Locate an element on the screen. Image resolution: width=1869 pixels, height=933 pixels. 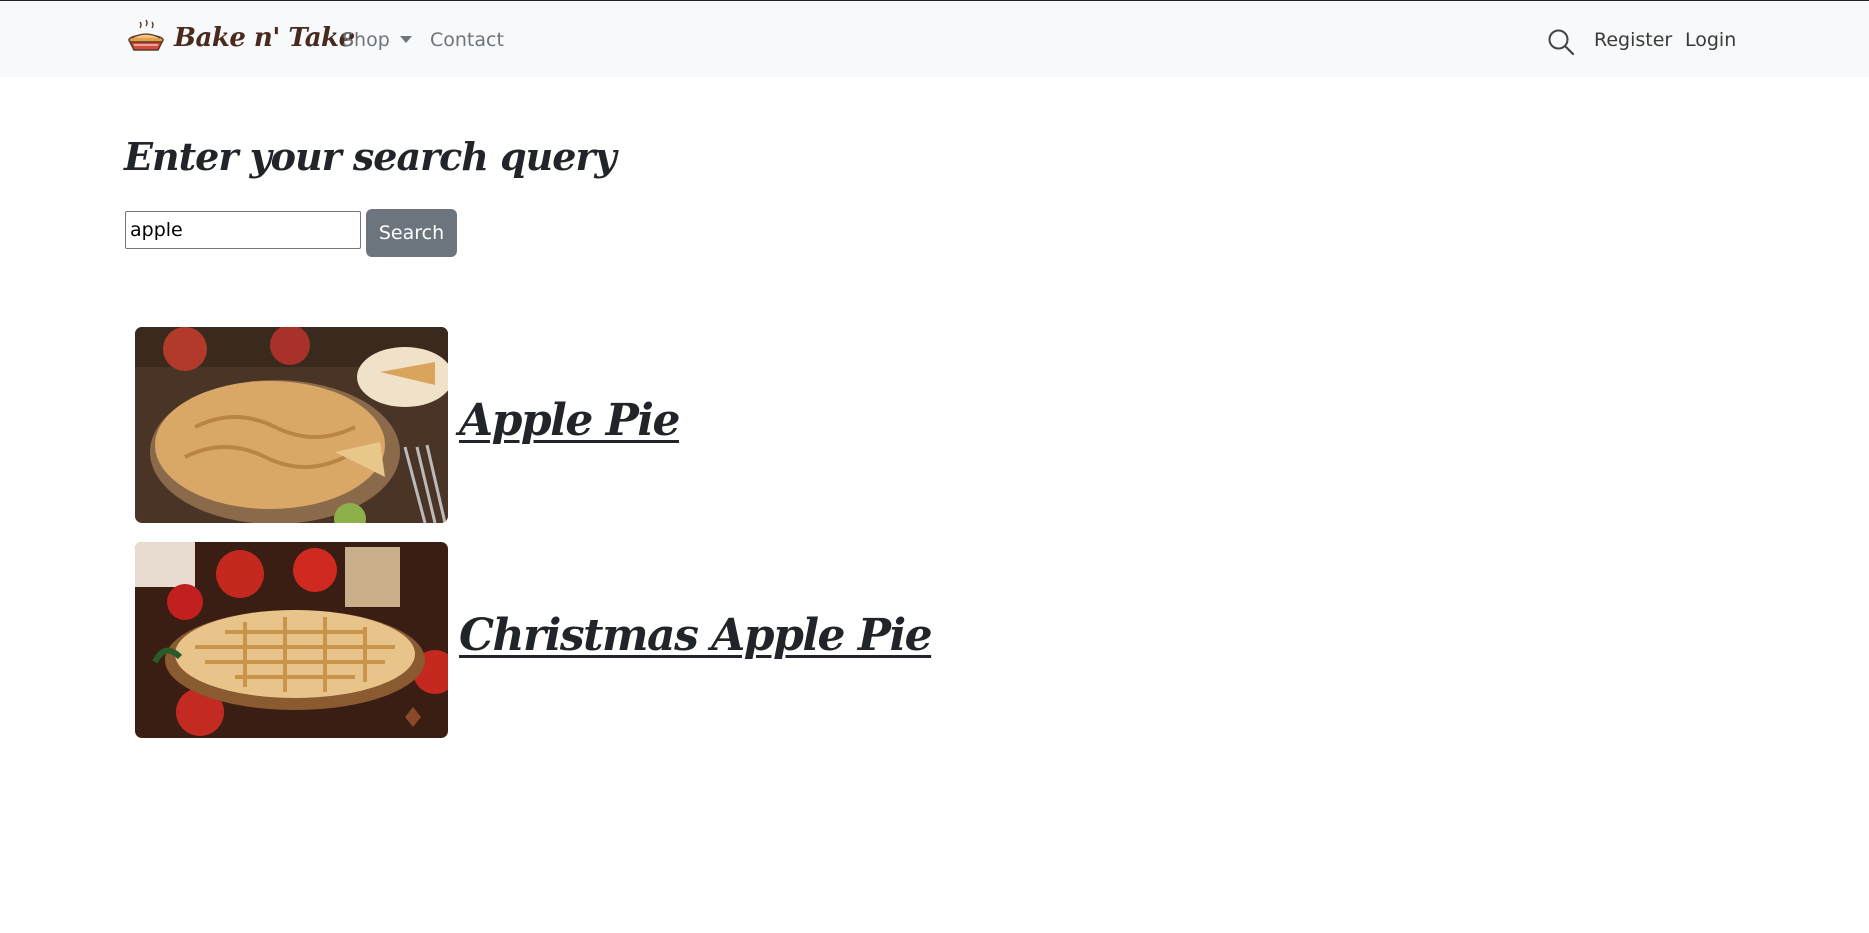
search-button: Search is located at coordinates (411, 233).